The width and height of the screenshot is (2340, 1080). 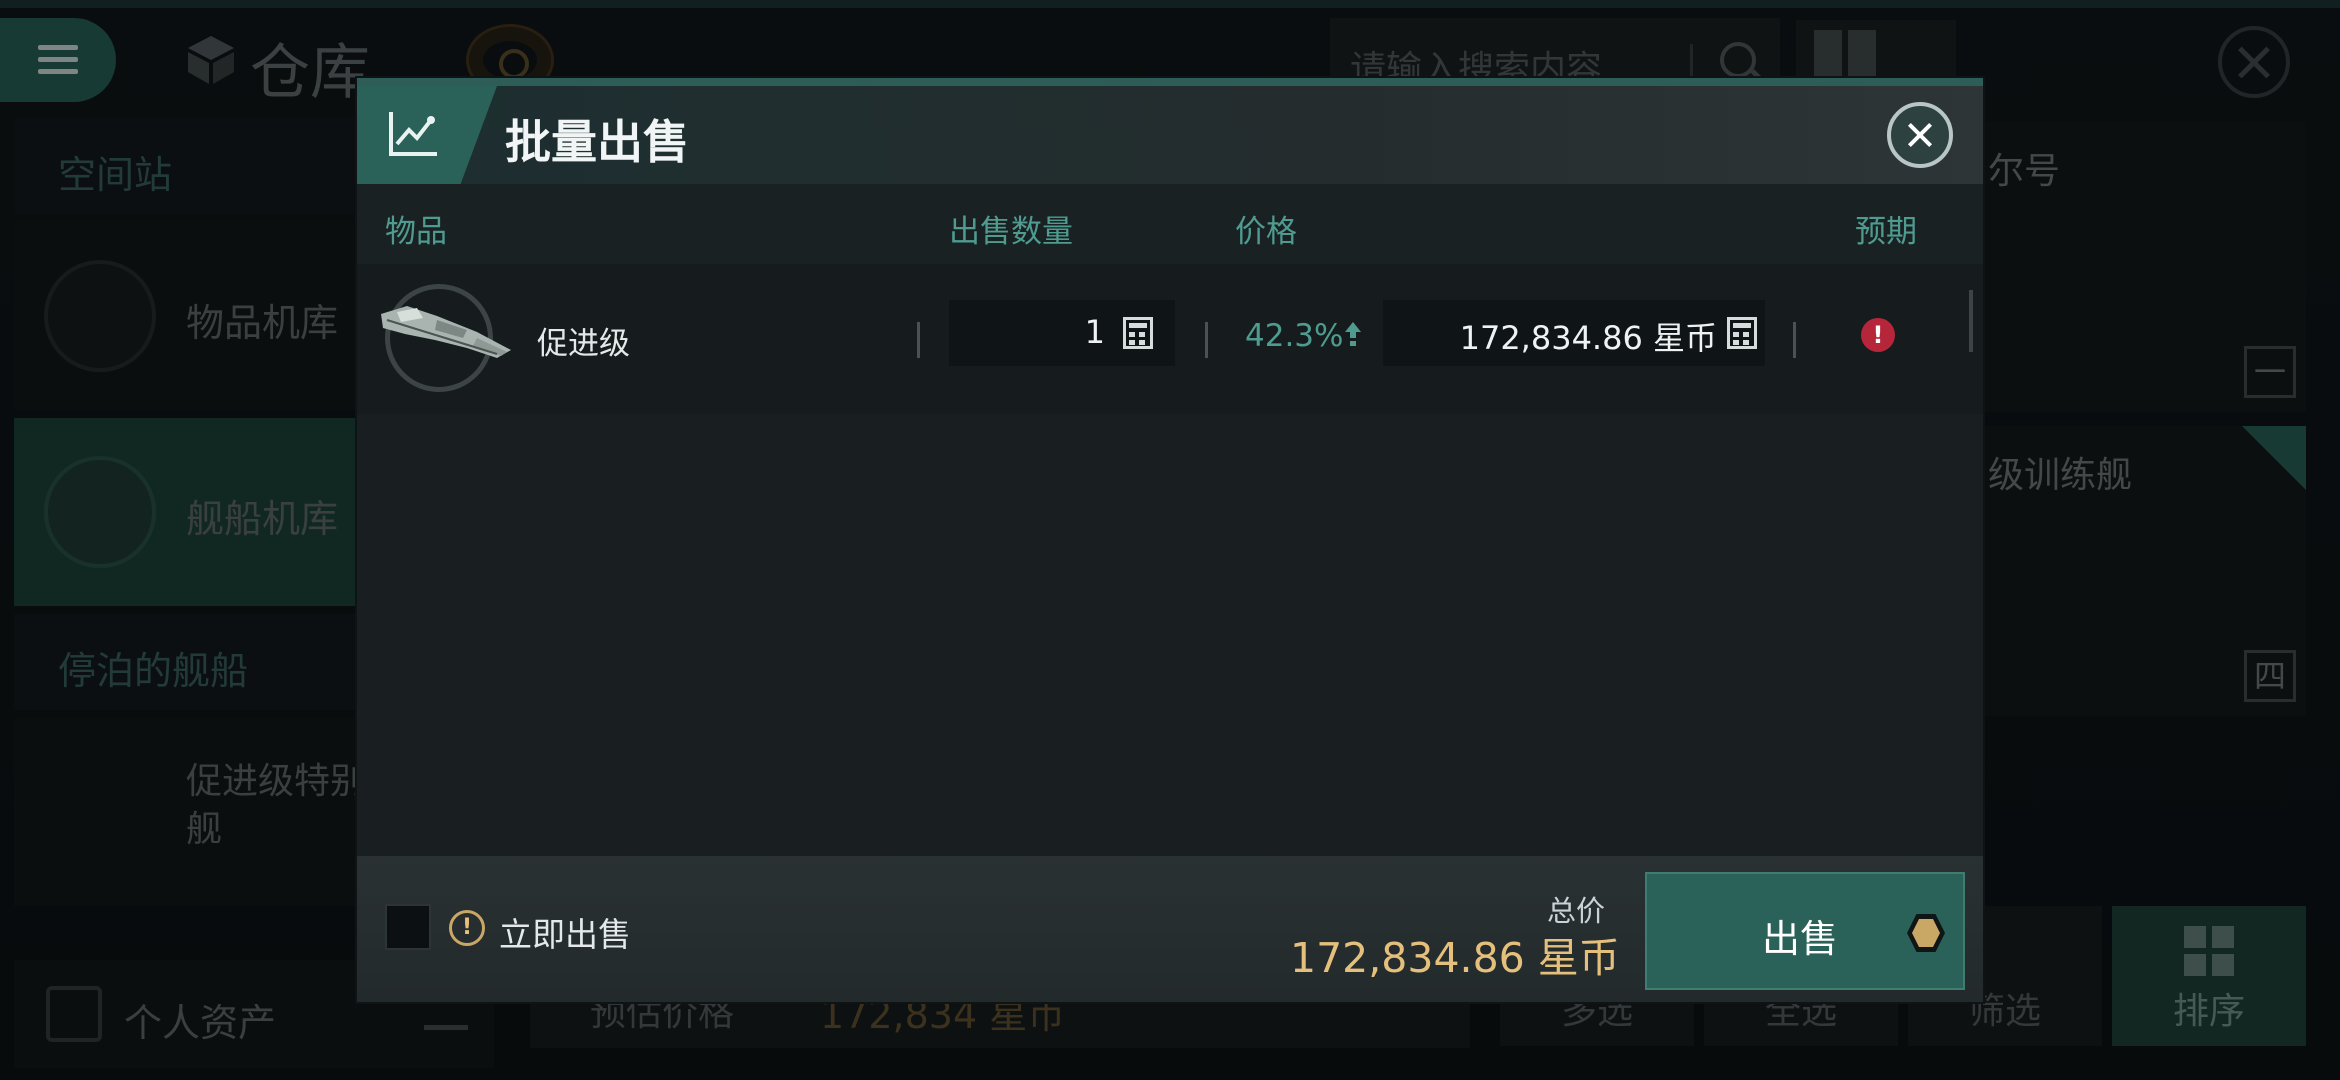 I want to click on column-quantity: 出售数量, so click(x=1011, y=232).